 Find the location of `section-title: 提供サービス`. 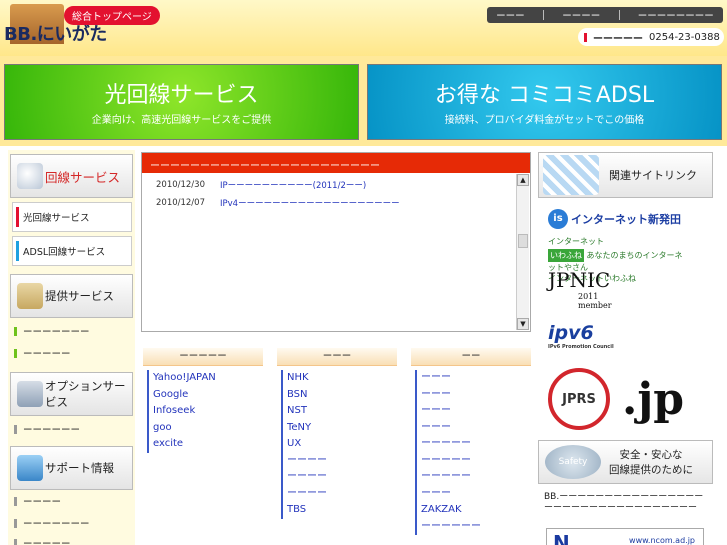

section-title: 提供サービス is located at coordinates (79, 296).